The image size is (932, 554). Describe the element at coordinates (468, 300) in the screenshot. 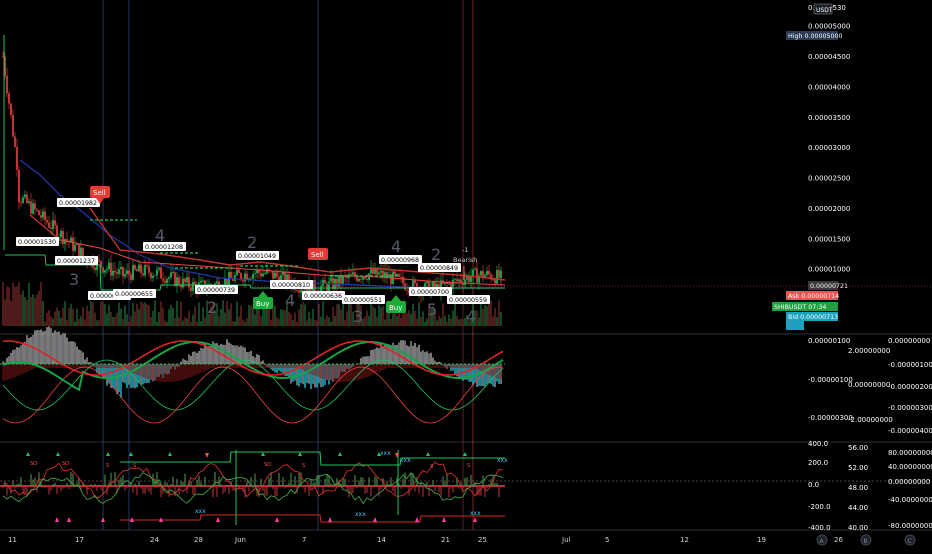

I see `price-annotation-text: 0.00000559` at that location.